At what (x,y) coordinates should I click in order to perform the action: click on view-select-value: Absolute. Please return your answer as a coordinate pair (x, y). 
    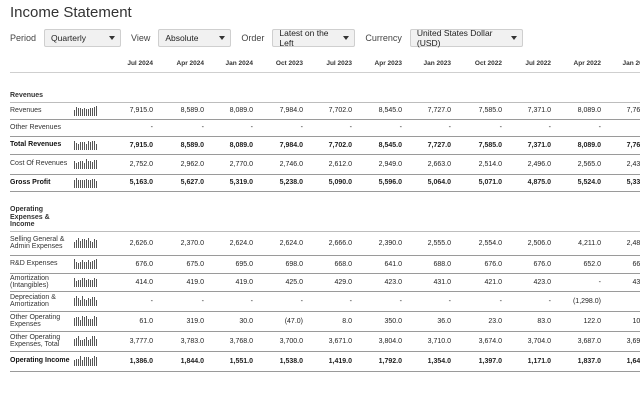
    Looking at the image, I should click on (182, 38).